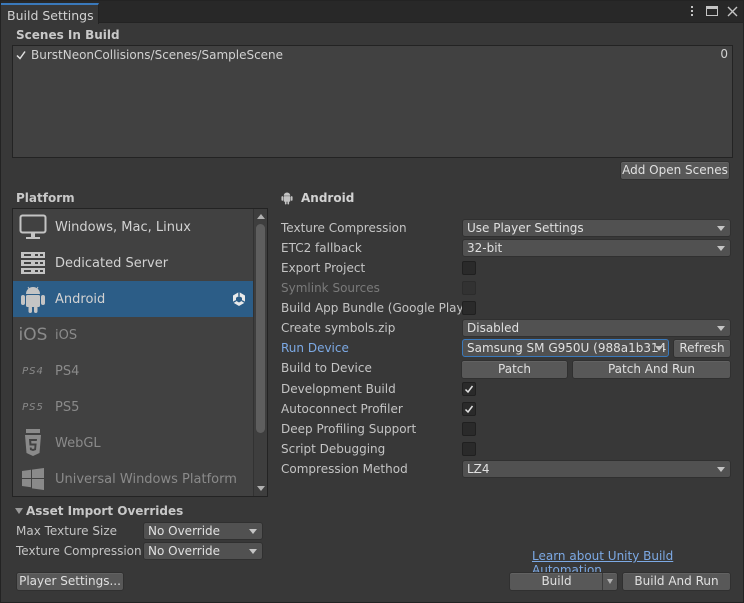  Describe the element at coordinates (112, 263) in the screenshot. I see `platform-label: Dedicated Server` at that location.